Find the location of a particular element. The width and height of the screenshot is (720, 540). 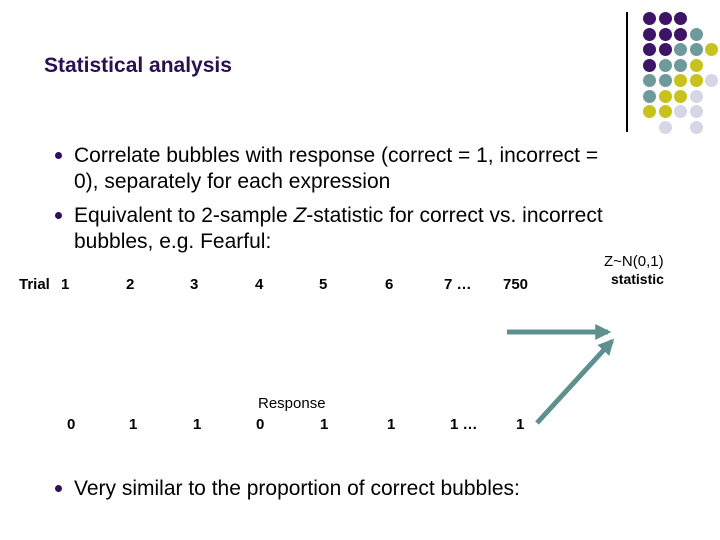

arrows-diagram is located at coordinates (561, 374).